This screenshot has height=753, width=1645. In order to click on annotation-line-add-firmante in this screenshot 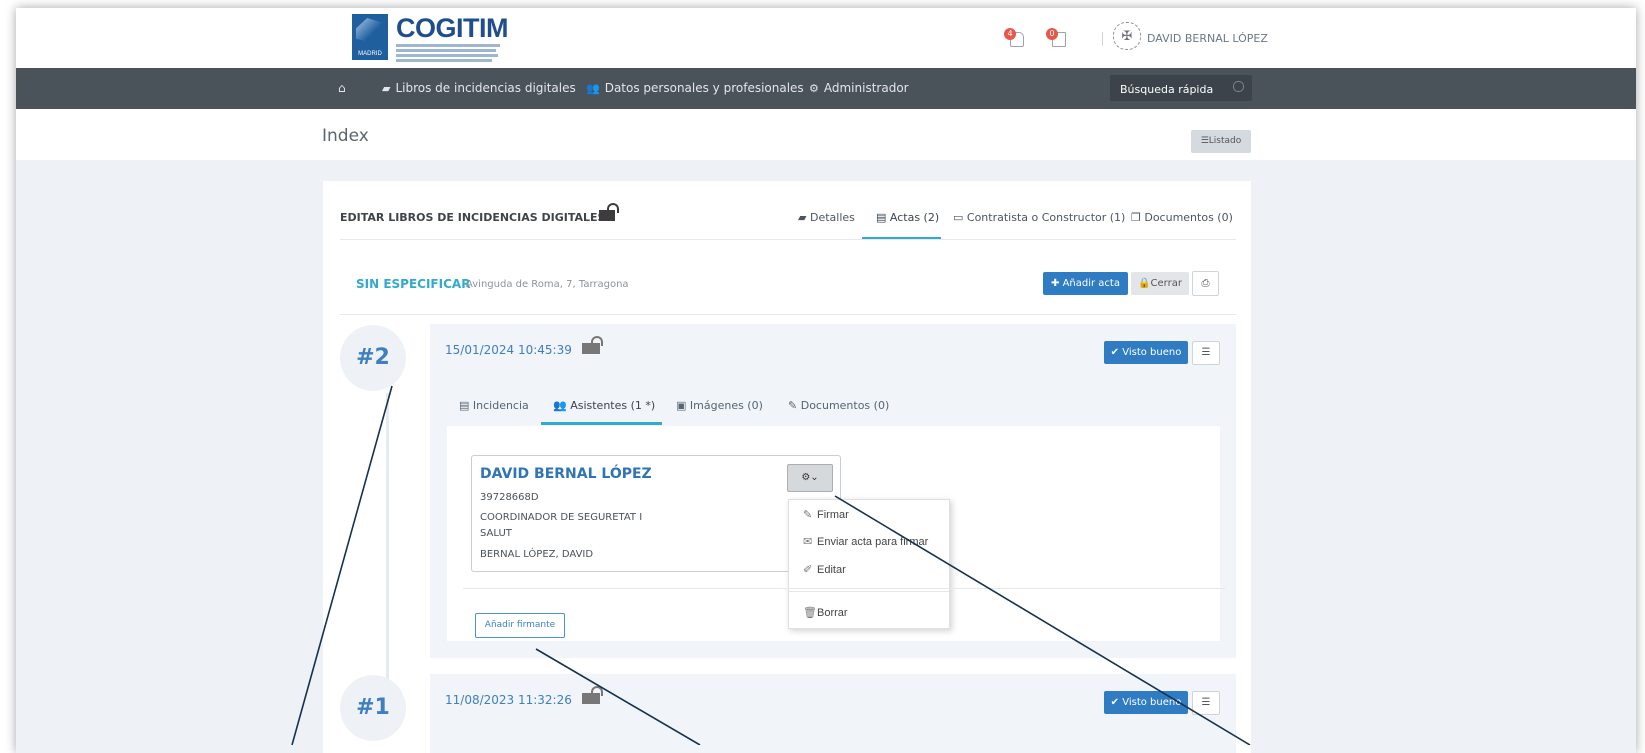, I will do `click(618, 696)`.